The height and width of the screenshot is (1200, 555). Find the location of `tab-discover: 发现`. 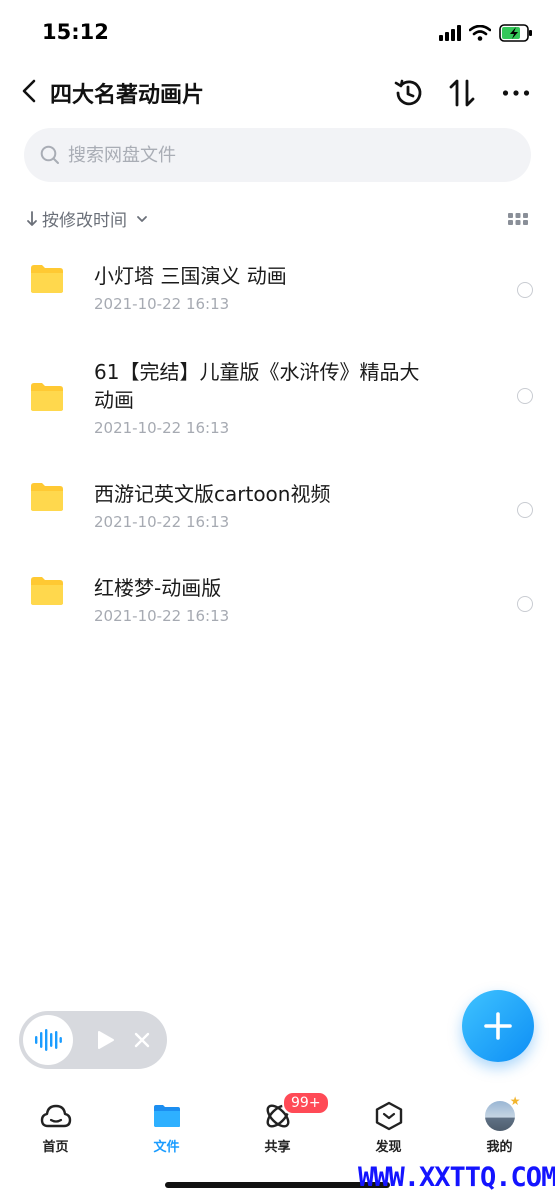

tab-discover: 发现 is located at coordinates (388, 1126).